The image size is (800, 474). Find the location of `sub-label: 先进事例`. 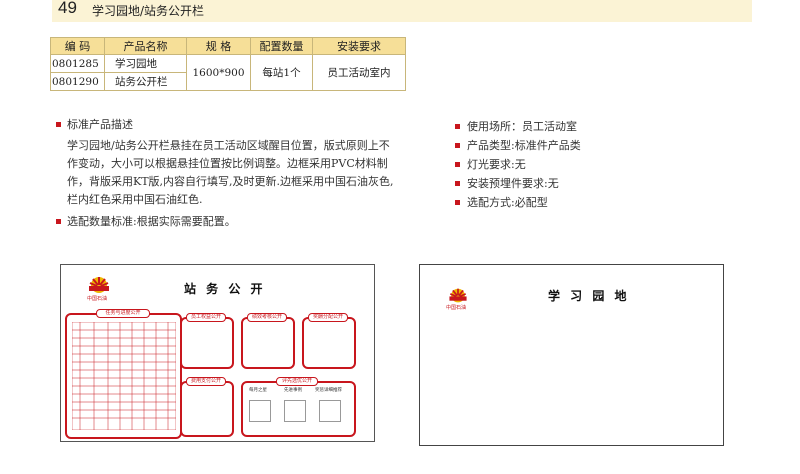

sub-label: 先进事例 is located at coordinates (293, 390).